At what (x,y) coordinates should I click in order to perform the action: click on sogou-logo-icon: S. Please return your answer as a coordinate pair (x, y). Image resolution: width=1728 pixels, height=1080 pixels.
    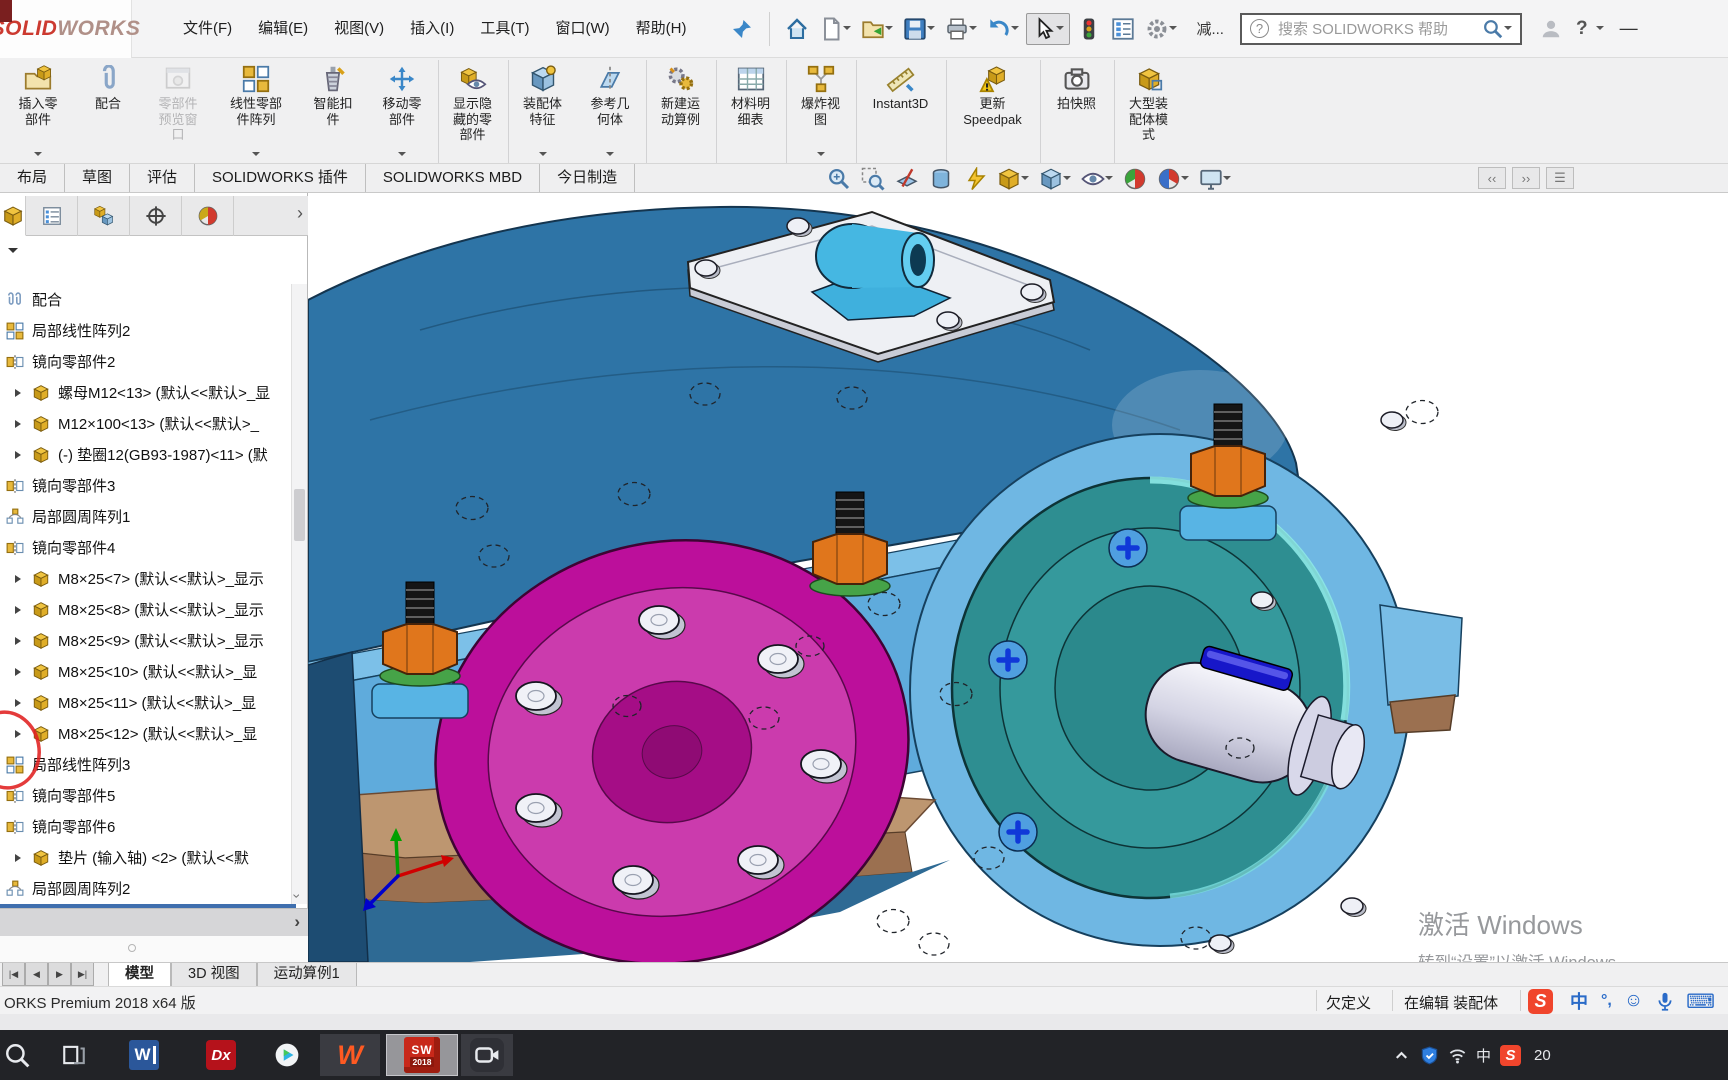
    Looking at the image, I should click on (1540, 1001).